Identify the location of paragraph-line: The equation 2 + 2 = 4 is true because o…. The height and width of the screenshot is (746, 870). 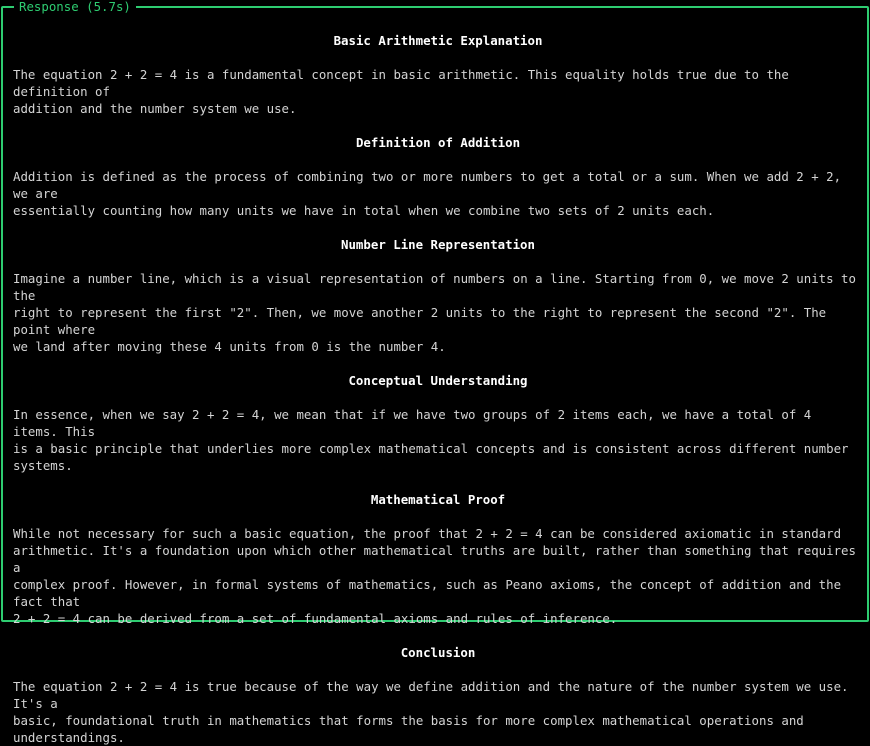
(431, 695).